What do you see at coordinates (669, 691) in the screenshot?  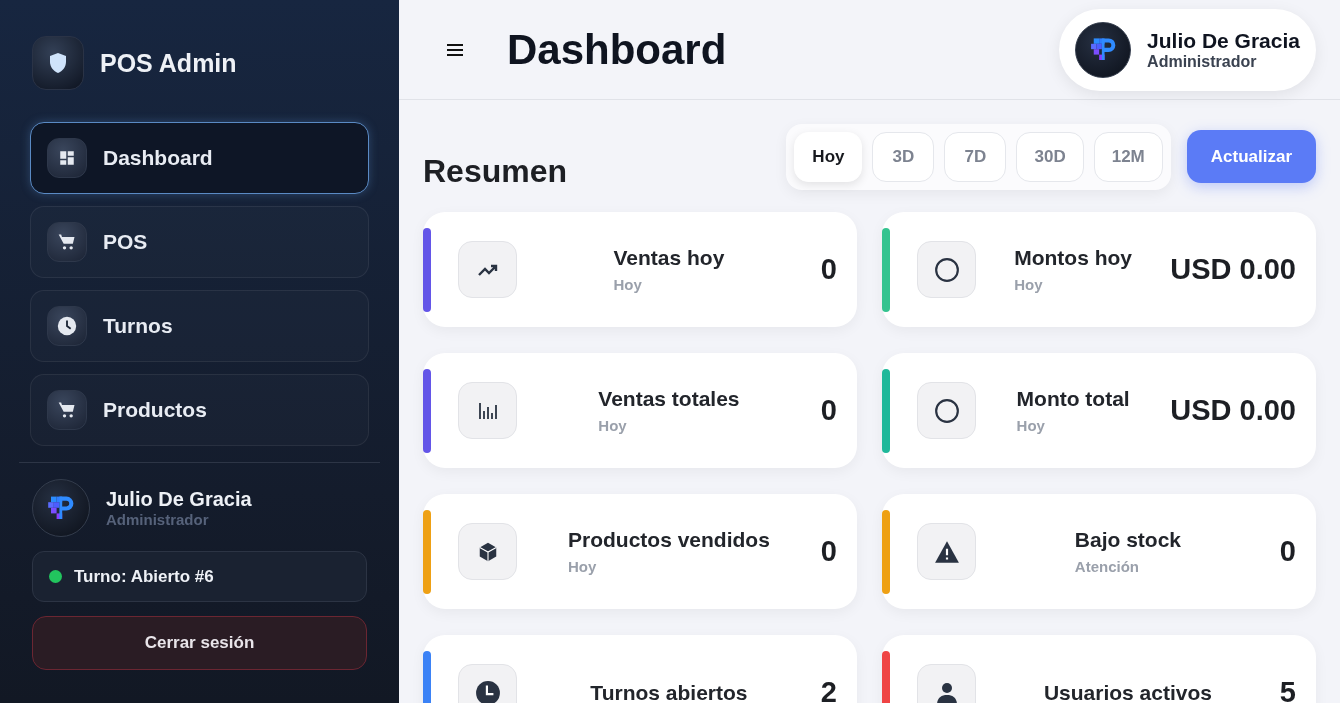 I see `stat-title: Turnos abiertos` at bounding box center [669, 691].